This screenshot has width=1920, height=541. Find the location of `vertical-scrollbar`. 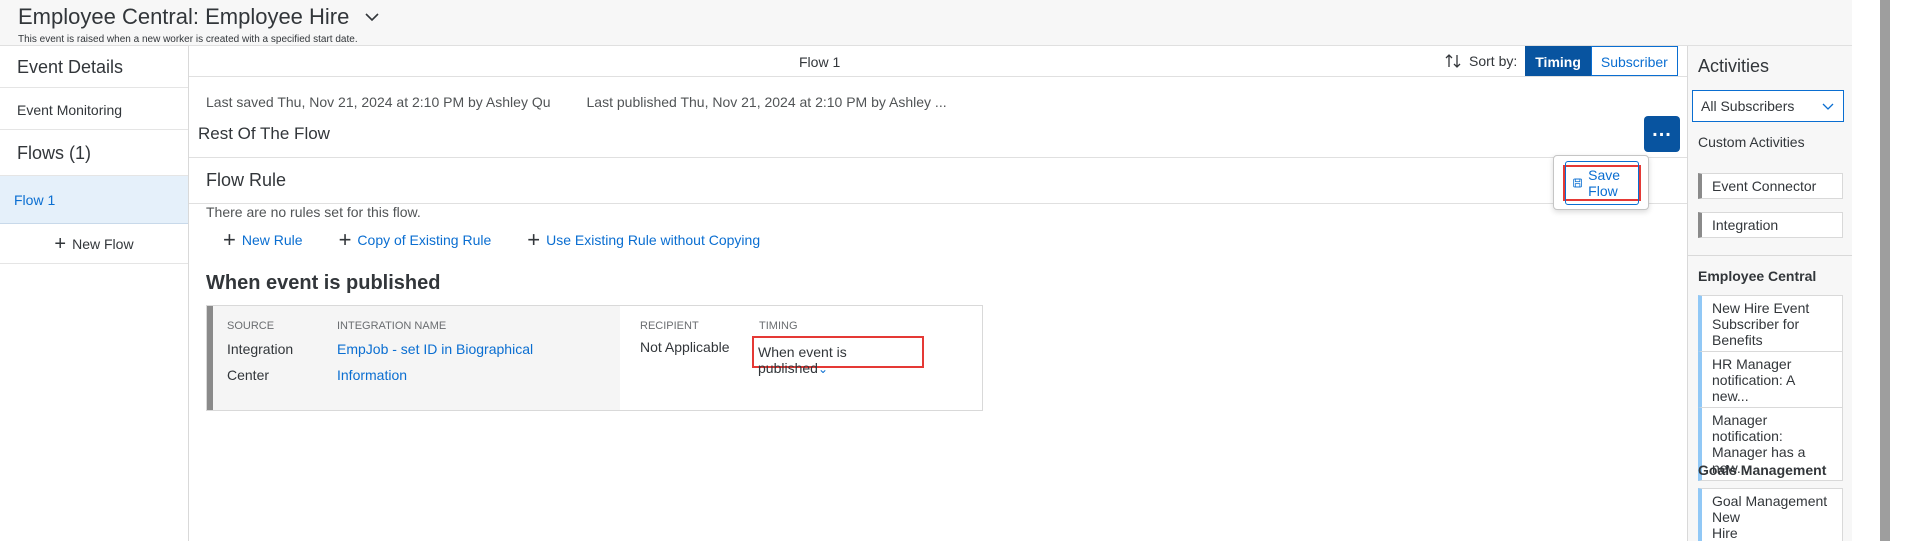

vertical-scrollbar is located at coordinates (1885, 270).